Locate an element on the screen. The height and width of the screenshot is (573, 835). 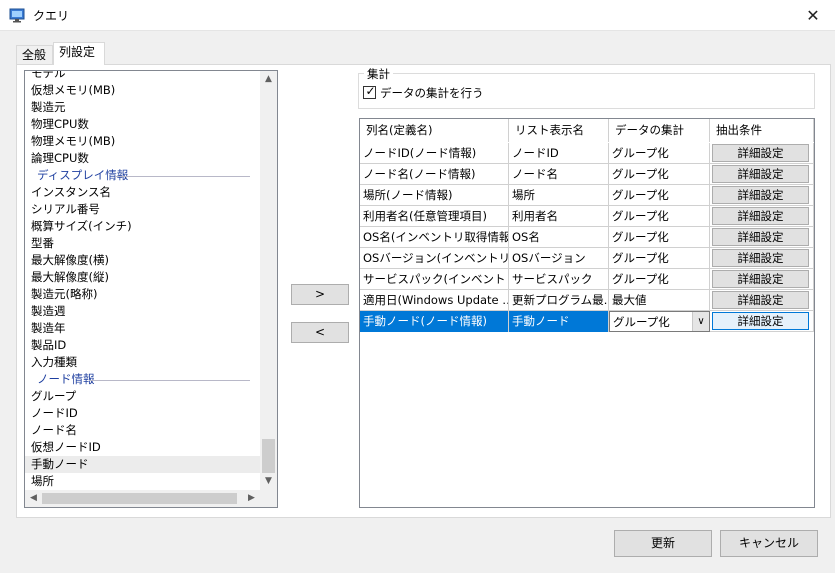
list-item: 最大解像度(縦) is located at coordinates (142, 277).